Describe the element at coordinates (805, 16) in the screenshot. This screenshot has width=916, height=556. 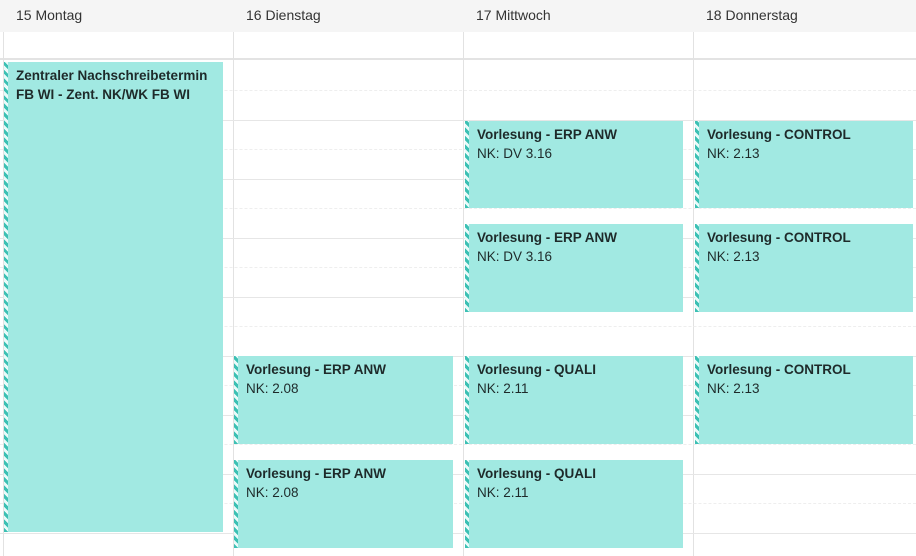
I see `day-header-thursday: 18 Donnerstag` at that location.